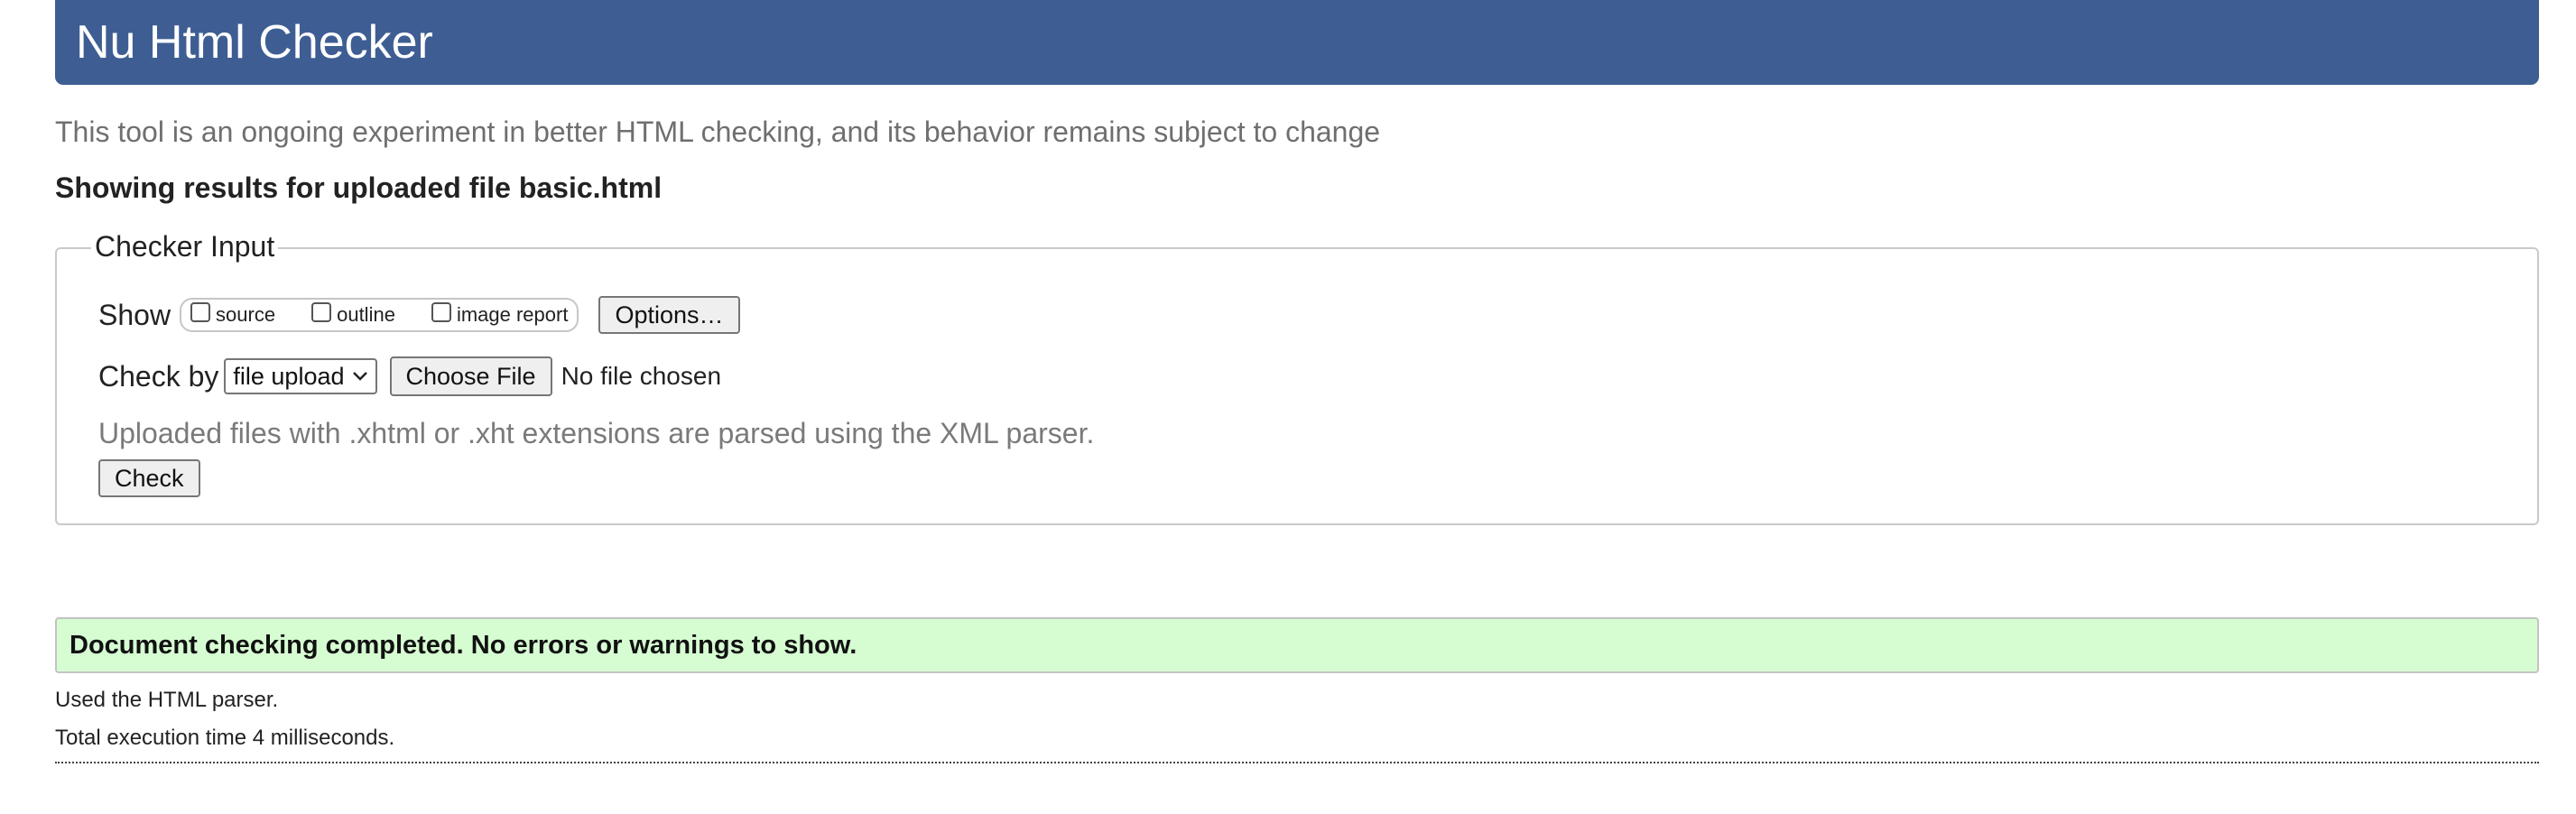 The image size is (2576, 814). Describe the element at coordinates (366, 314) in the screenshot. I see `outline-label: outline` at that location.